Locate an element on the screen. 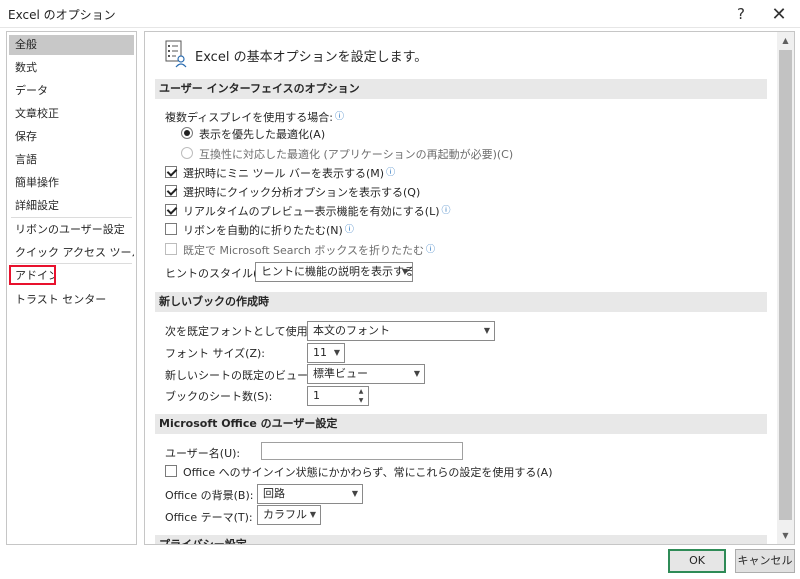  checkbox-collapse-ribbon-row: リボンを自動的に折りたたむ(N) ⓘ is located at coordinates (268, 230).